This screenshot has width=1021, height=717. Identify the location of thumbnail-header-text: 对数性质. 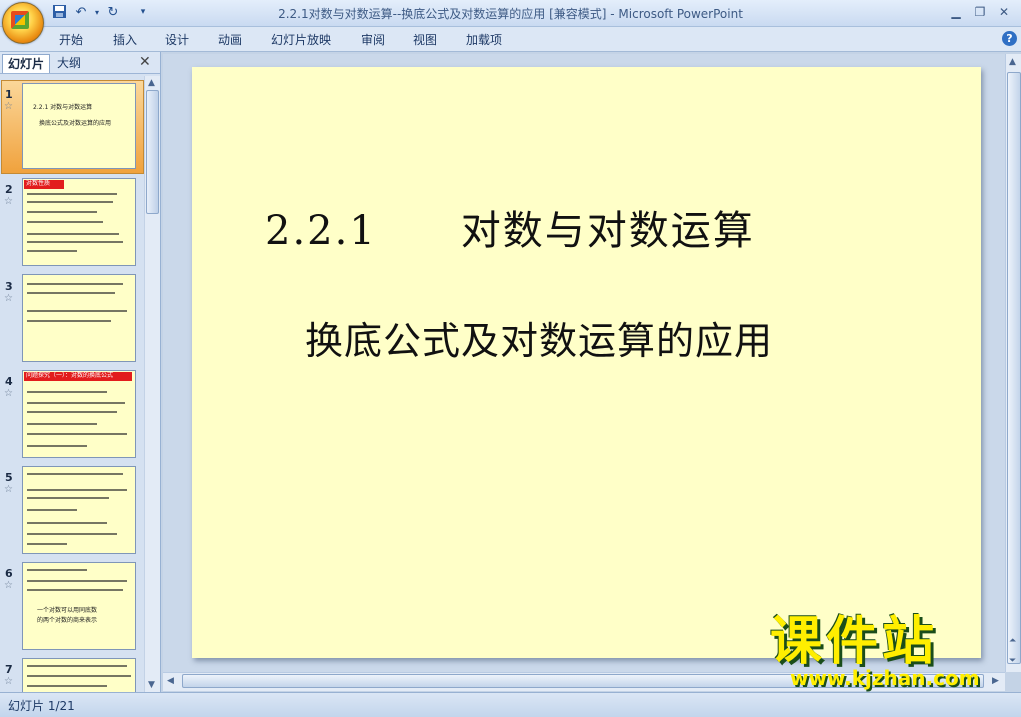
(38, 183).